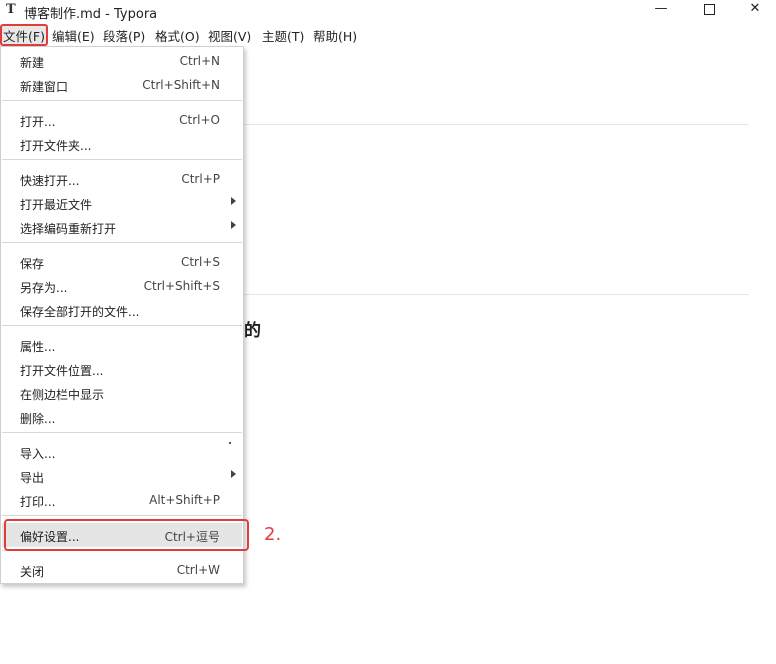  I want to click on close-button: ✕, so click(754, 10).